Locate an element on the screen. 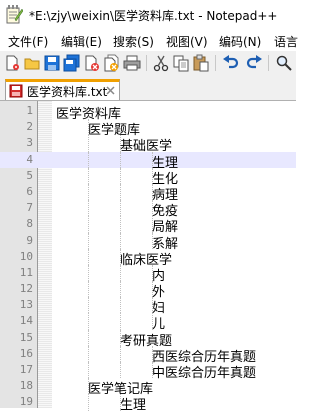  cut-icon is located at coordinates (161, 63).